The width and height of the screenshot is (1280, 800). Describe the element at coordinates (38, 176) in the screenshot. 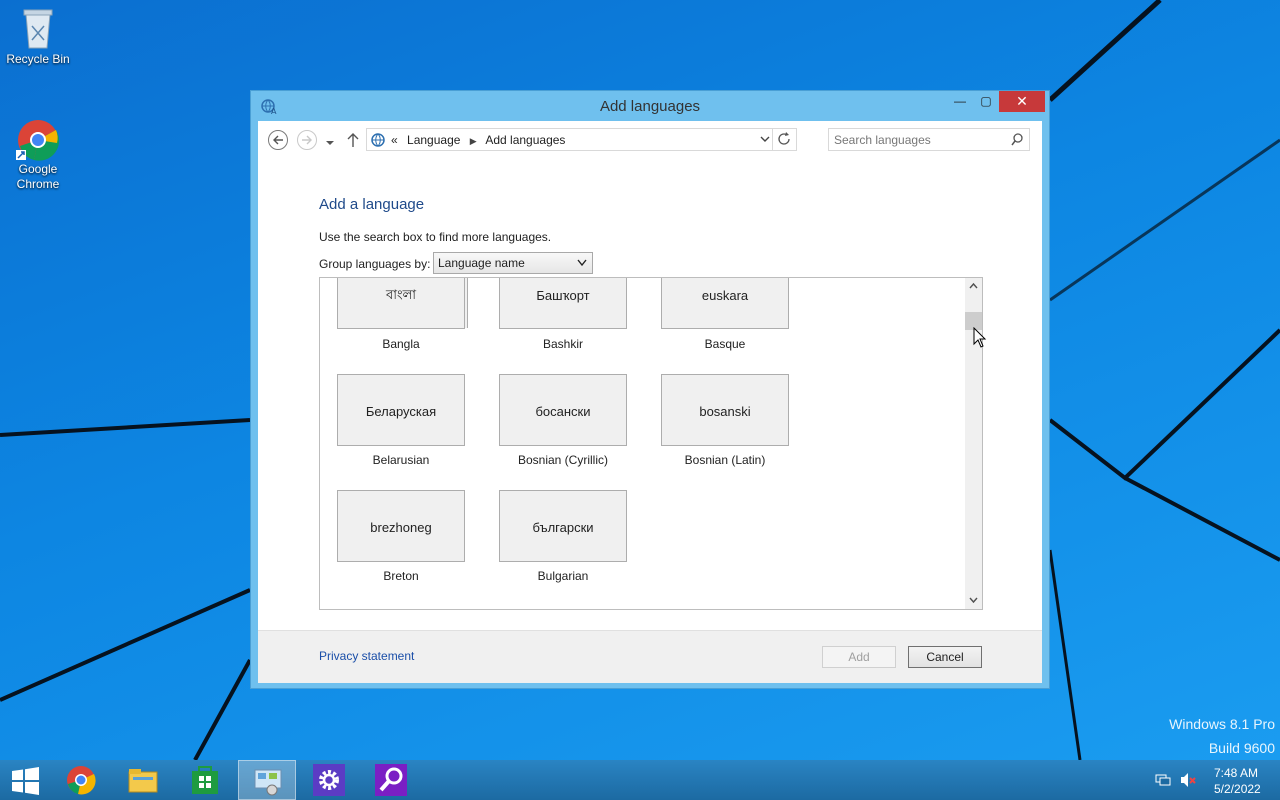

I see `google-chrome-label: Google Chrome` at that location.